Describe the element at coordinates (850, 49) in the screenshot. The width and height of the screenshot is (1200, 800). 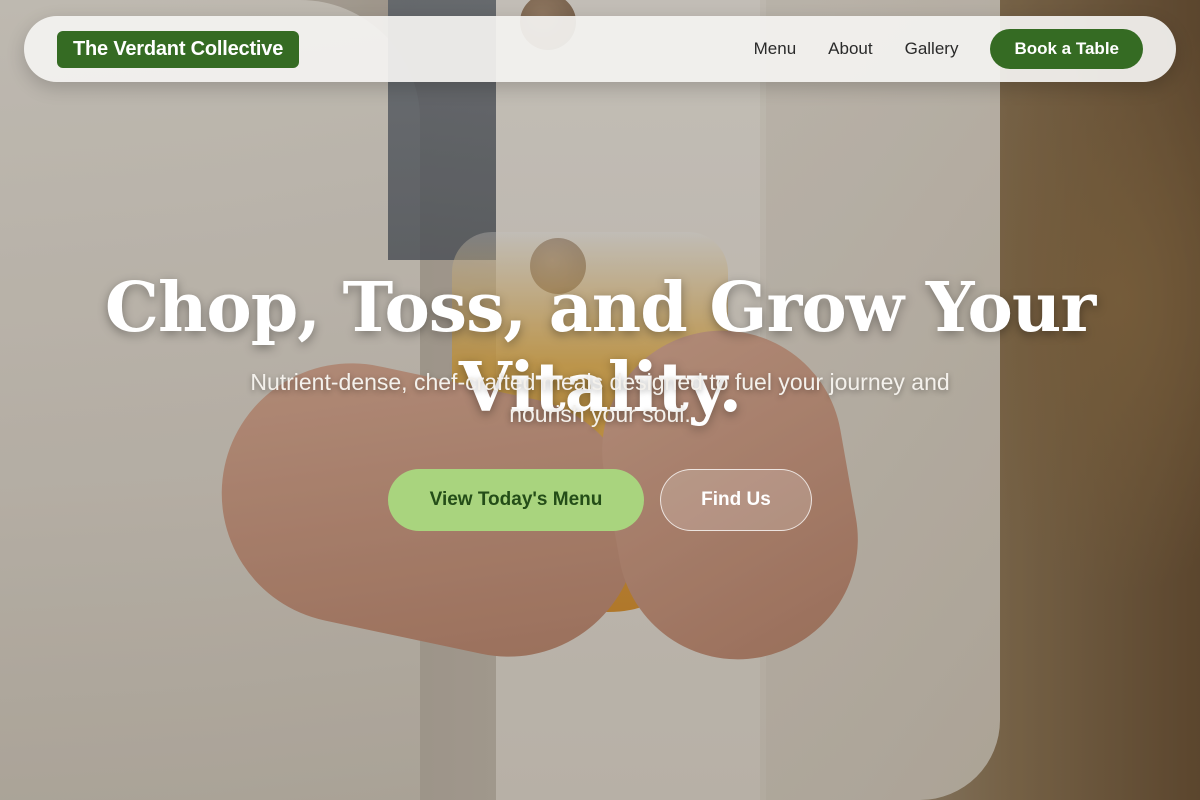
I see `nav-link-about: About` at that location.